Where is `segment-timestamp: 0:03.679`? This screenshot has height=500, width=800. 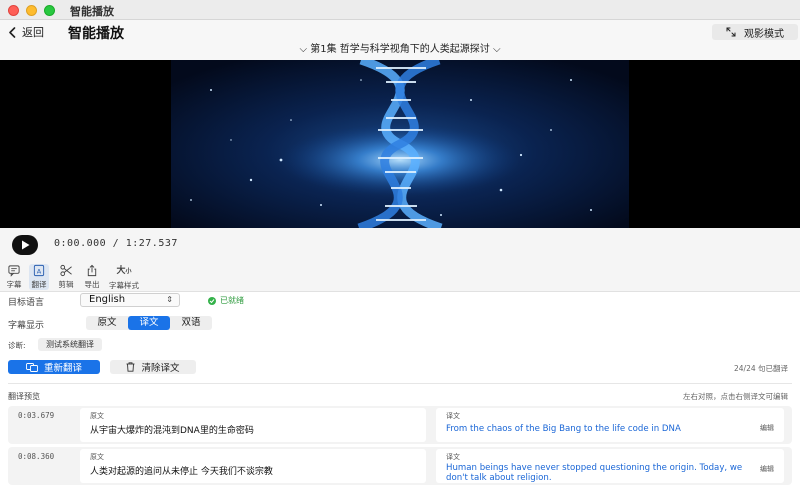
segment-timestamp: 0:03.679 is located at coordinates (36, 415).